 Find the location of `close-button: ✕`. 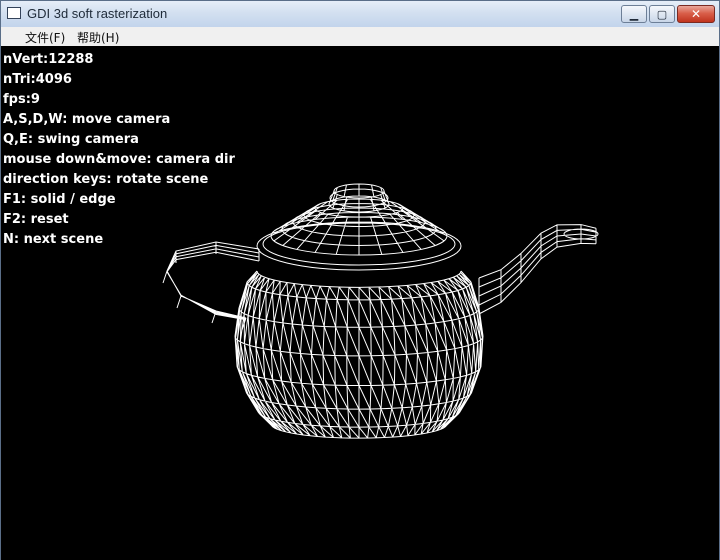

close-button: ✕ is located at coordinates (696, 14).